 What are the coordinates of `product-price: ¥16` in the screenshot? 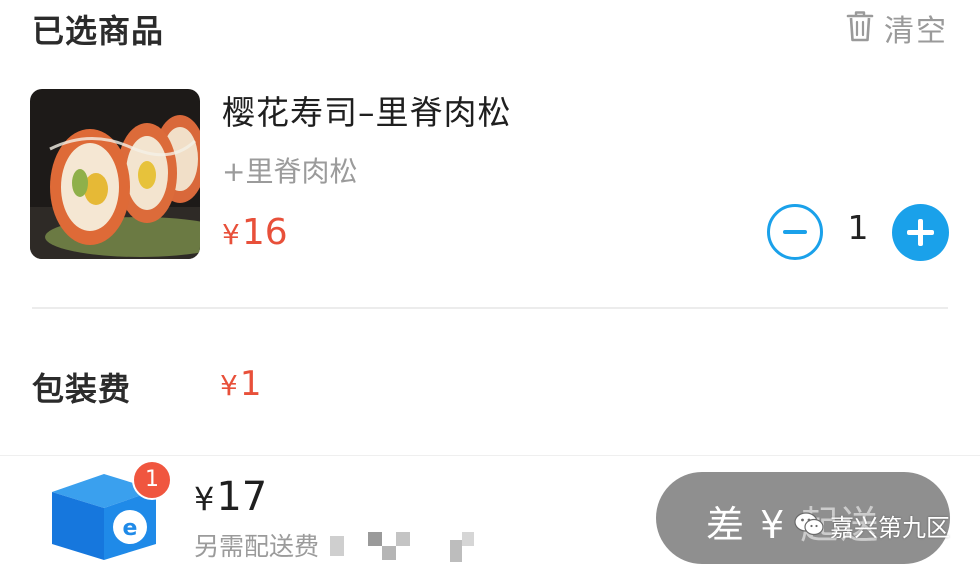 It's located at (255, 232).